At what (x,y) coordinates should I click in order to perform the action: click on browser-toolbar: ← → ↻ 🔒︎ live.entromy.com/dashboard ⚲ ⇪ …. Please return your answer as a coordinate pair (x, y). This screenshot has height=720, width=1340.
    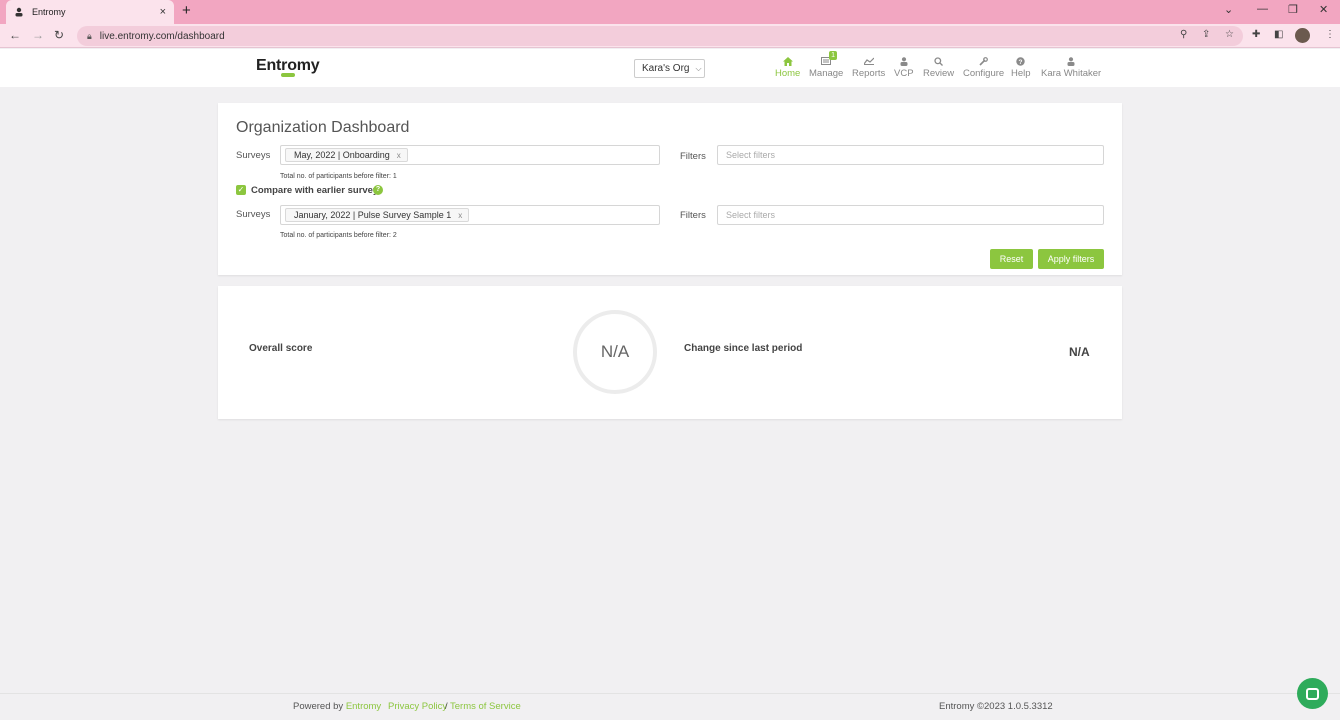
    Looking at the image, I should click on (670, 36).